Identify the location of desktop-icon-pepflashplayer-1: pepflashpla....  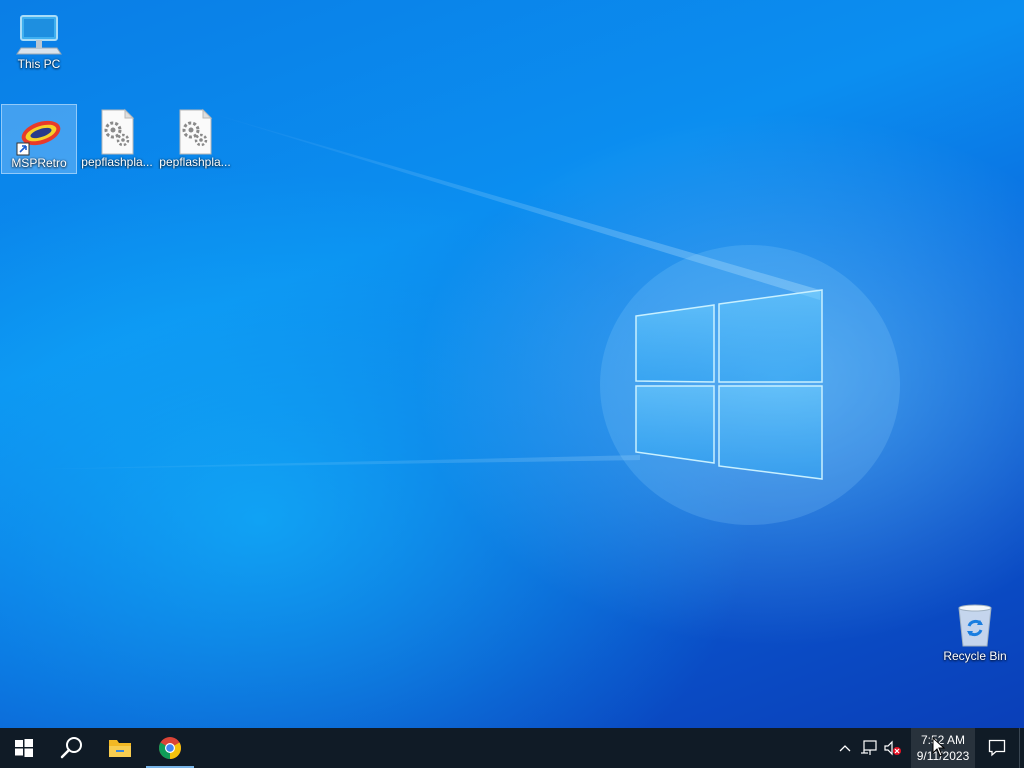
(117, 139).